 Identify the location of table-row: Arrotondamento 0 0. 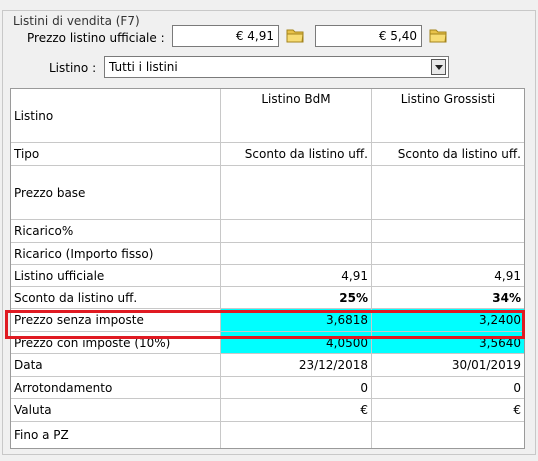
(267, 388).